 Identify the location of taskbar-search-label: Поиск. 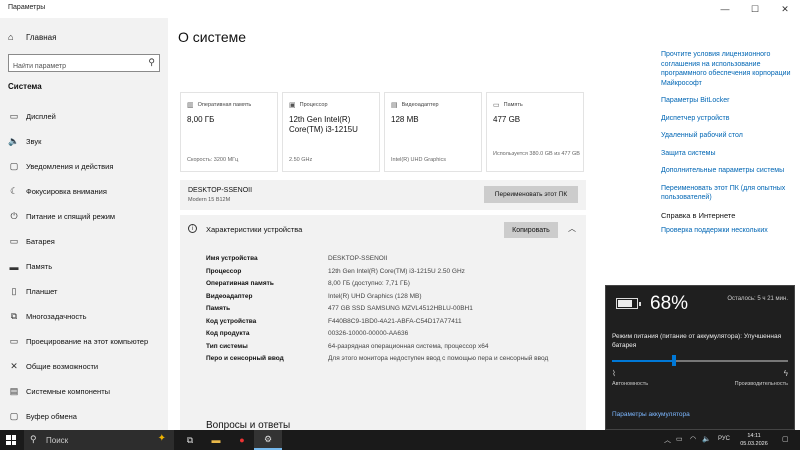
(57, 440).